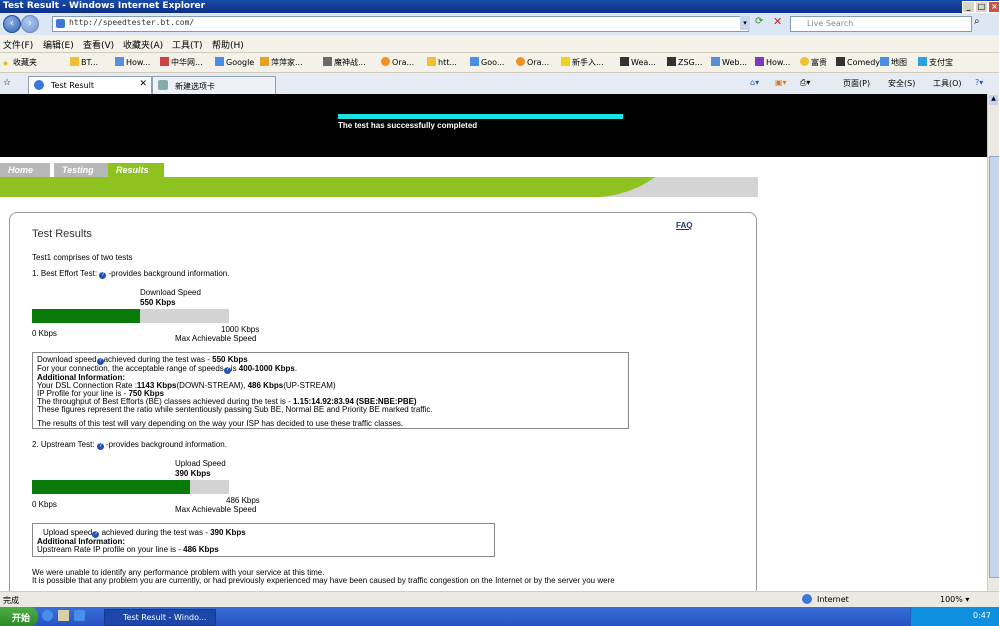 Image resolution: width=999 pixels, height=626 pixels. What do you see at coordinates (82, 257) in the screenshot?
I see `intro-text: Test1 comprises of two tests` at bounding box center [82, 257].